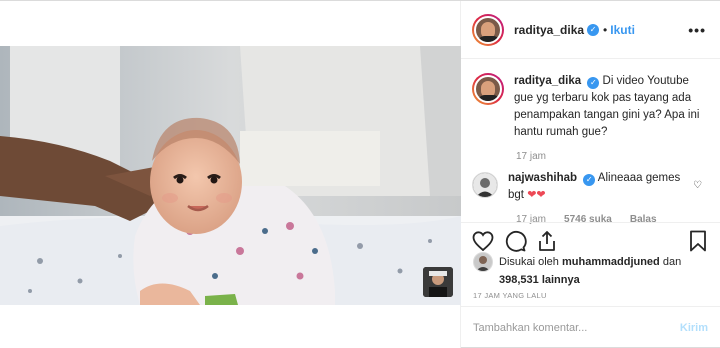 This screenshot has height=348, width=720. I want to click on post-header: raditya_dika ✓ • Ikuti •••, so click(590, 30).